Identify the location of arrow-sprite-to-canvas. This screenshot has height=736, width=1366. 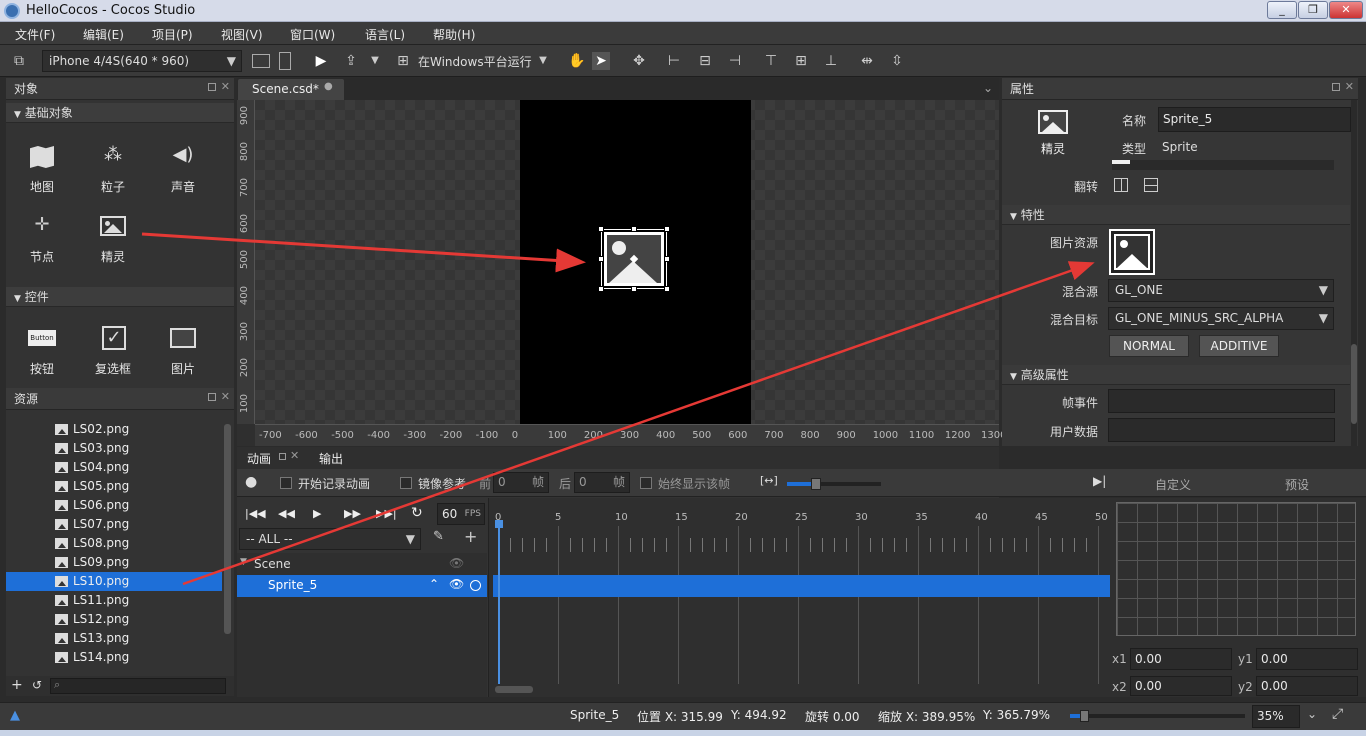
(363, 252).